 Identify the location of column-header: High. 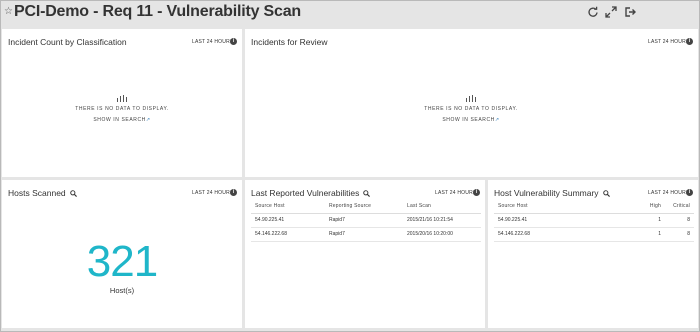
(652, 206).